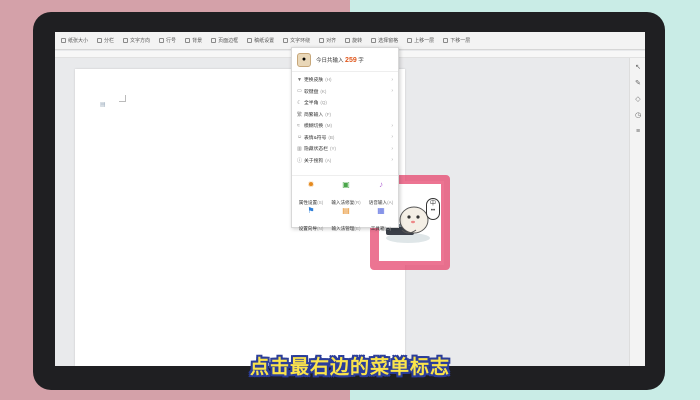  Describe the element at coordinates (345, 149) in the screenshot. I see `menu-item-hide-status-bar: ▥ 隐藏状态栏 (Y) ›` at that location.